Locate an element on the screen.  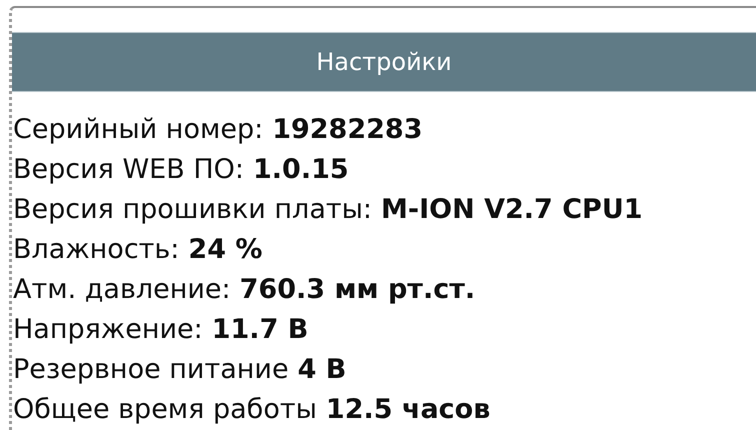
info-label: Версия WEB ПО: is located at coordinates (128, 170).